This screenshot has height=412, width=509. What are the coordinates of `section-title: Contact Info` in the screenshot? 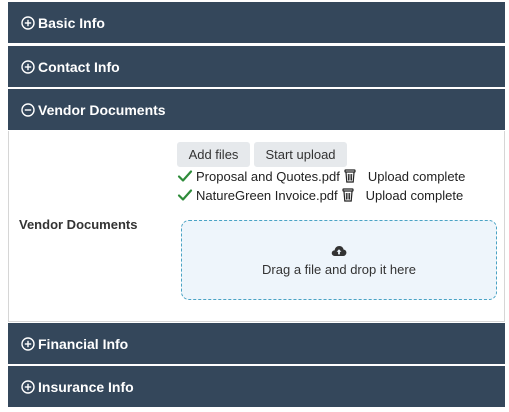 It's located at (79, 66).